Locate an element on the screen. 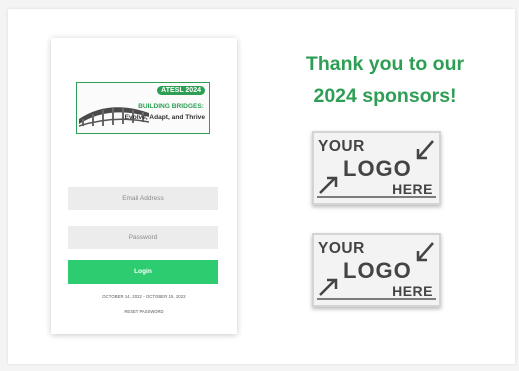 This screenshot has height=371, width=519. sponsors-heading-line2: 2024 sponsors! is located at coordinates (385, 96).